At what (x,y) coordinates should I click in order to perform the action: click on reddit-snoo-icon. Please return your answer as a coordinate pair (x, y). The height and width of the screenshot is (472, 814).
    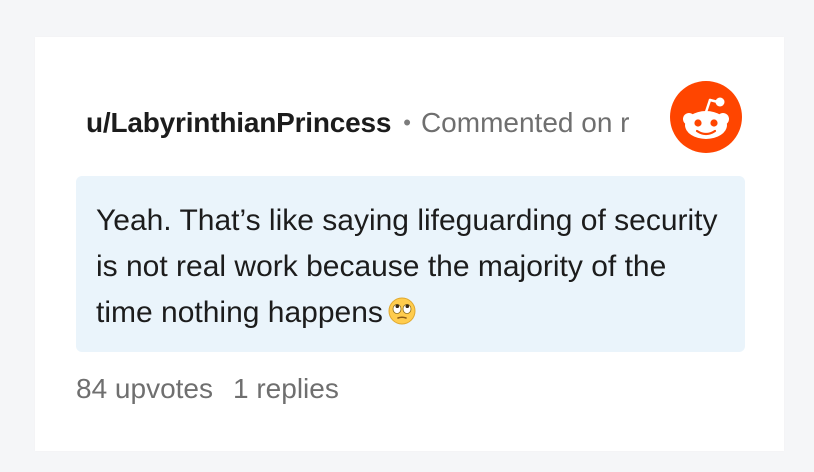
    Looking at the image, I should click on (706, 117).